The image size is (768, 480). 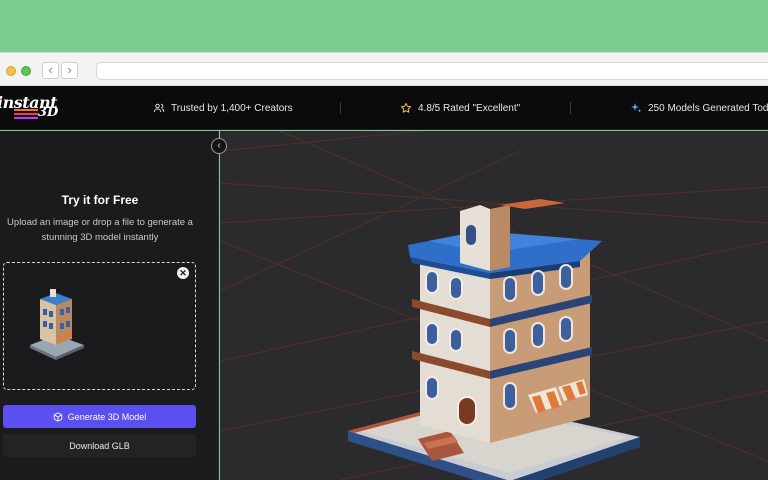 I want to click on chevron-right-icon: ›, so click(x=69, y=69).